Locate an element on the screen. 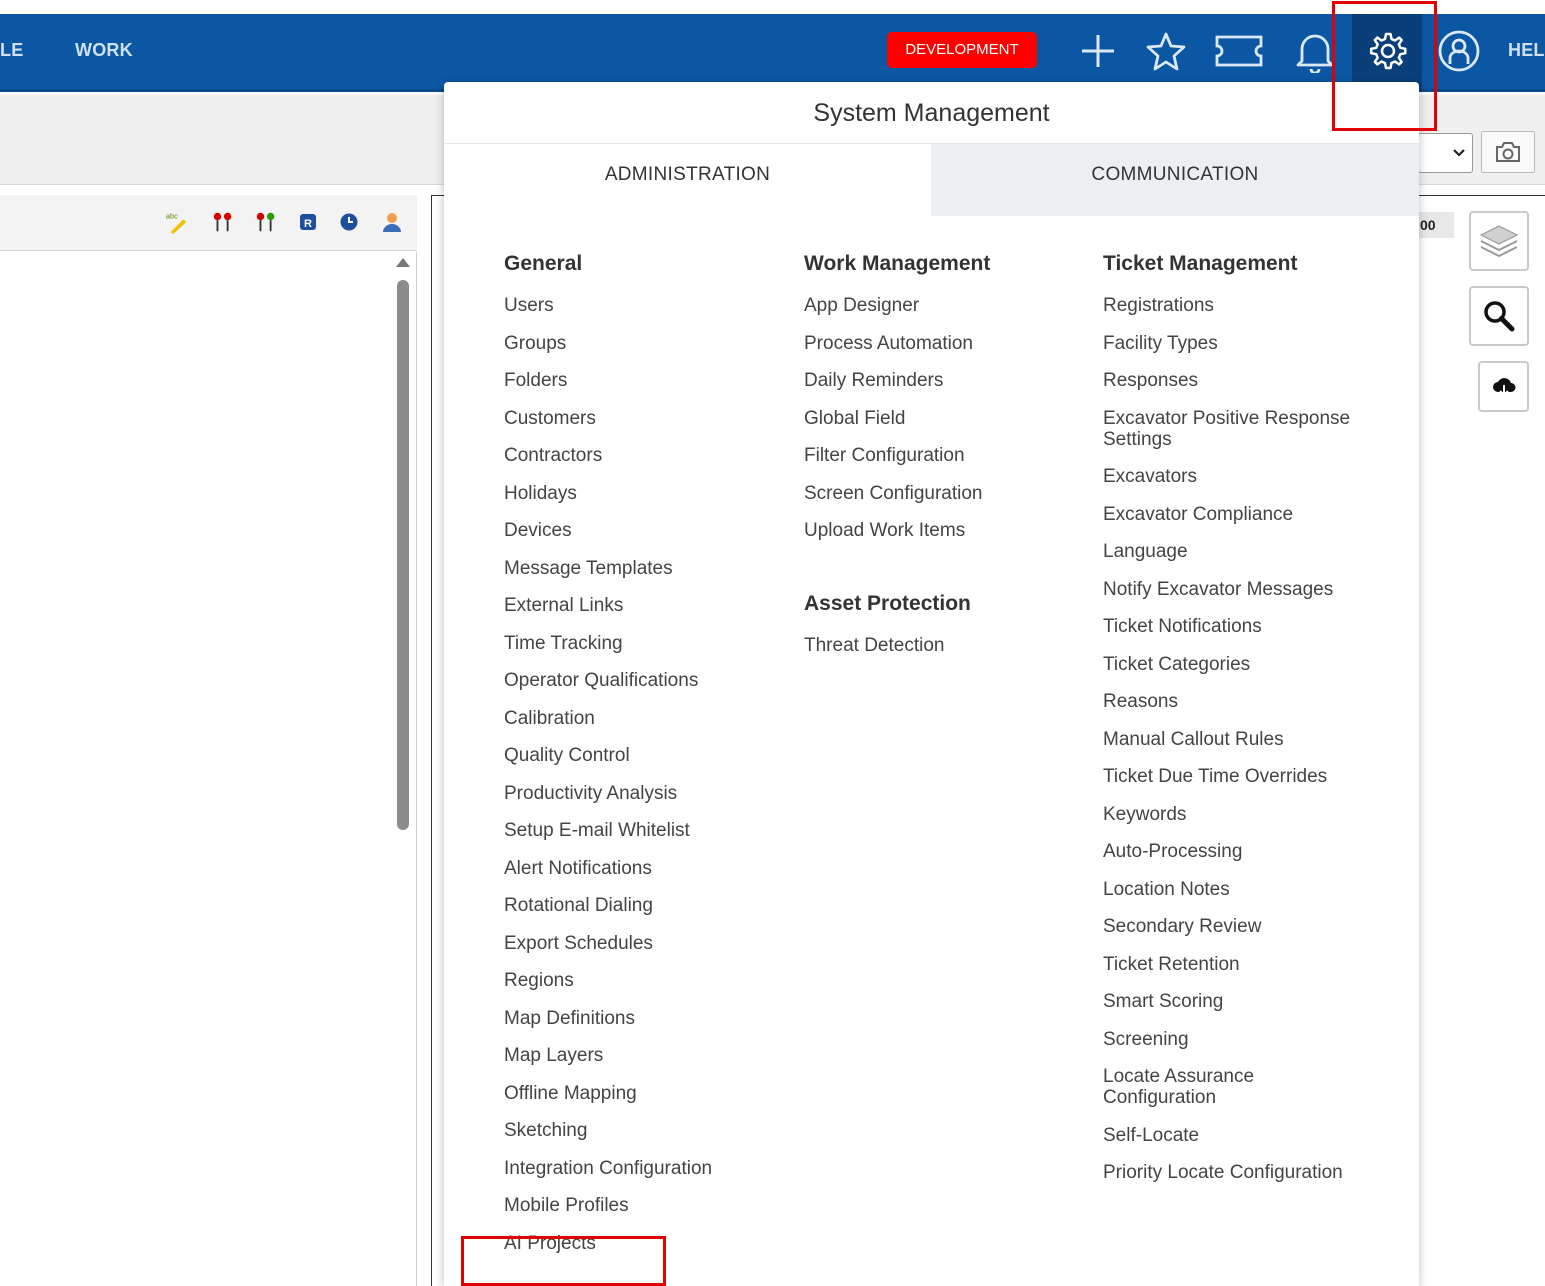 The height and width of the screenshot is (1286, 1545). menu-item-screening: Screening is located at coordinates (1248, 1048).